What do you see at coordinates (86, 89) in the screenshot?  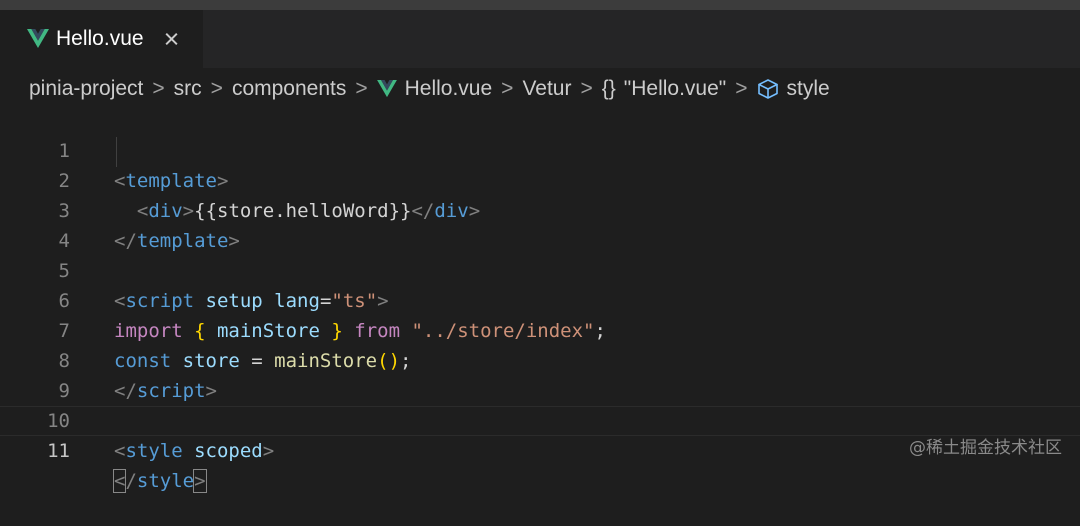 I see `breadcrumb-pinia-project: pinia-project` at bounding box center [86, 89].